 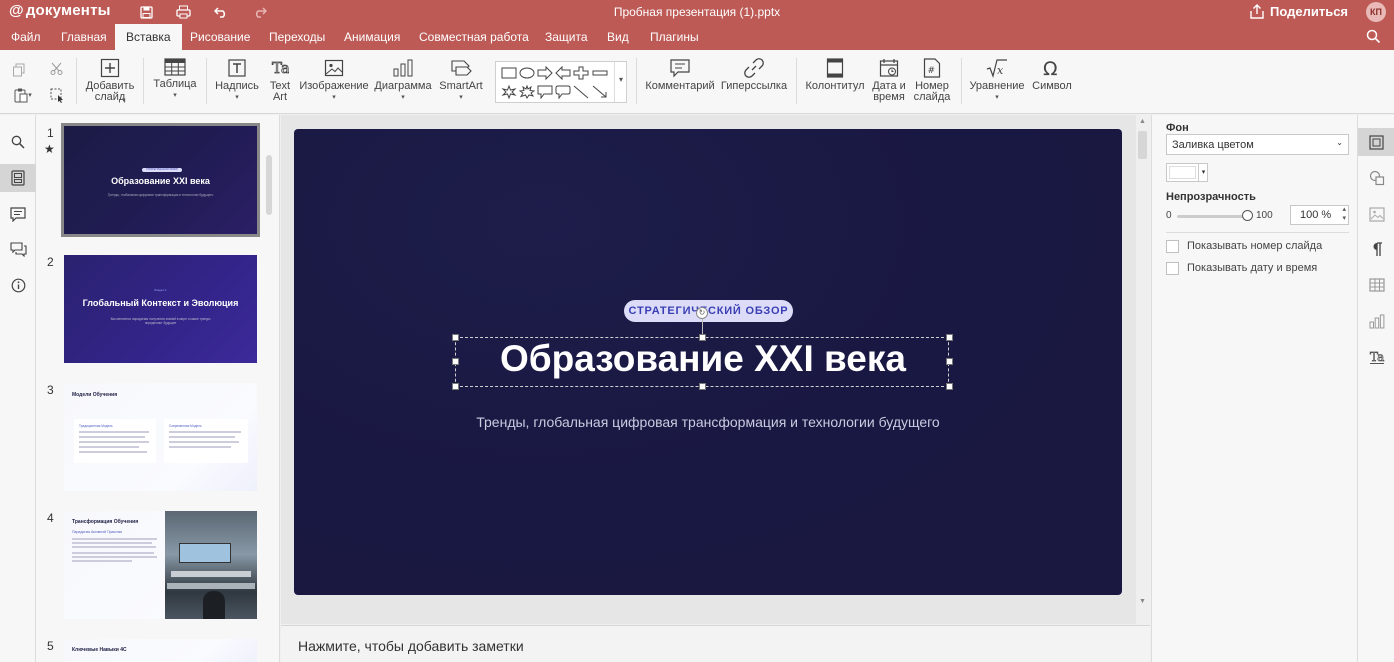 I want to click on user-avatar: КП, so click(x=1376, y=12).